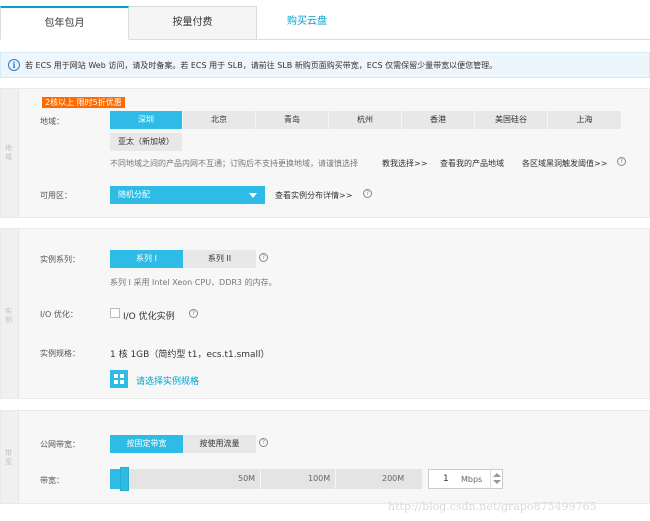 This screenshot has height=521, width=650. What do you see at coordinates (14, 65) in the screenshot?
I see `info-icon: i` at bounding box center [14, 65].